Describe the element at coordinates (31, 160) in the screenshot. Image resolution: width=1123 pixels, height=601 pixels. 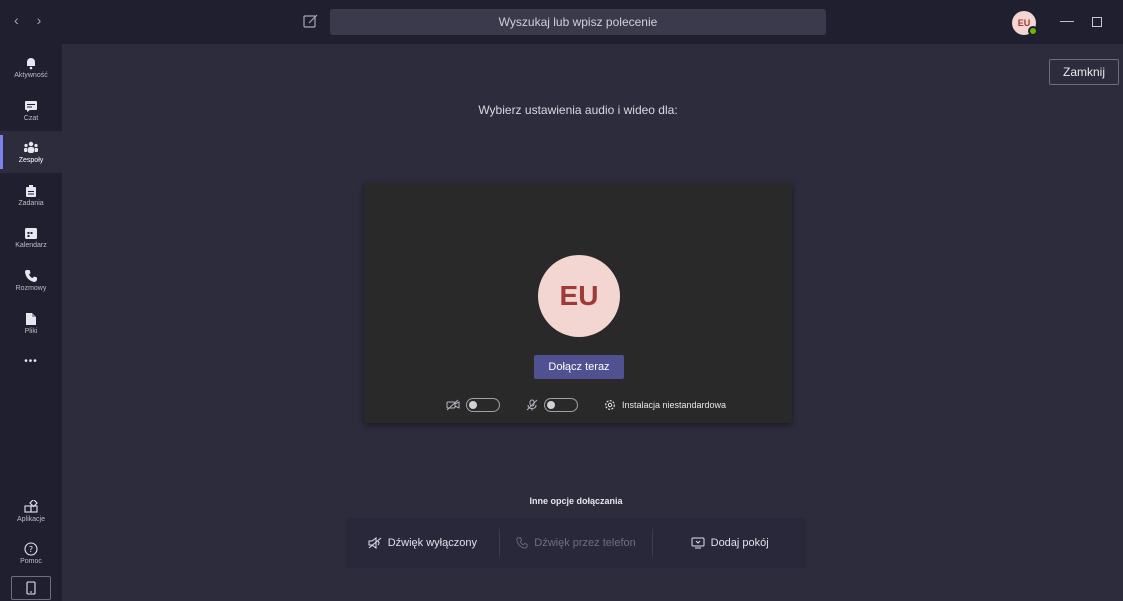
I see `rail-item-label: Zespoły` at that location.